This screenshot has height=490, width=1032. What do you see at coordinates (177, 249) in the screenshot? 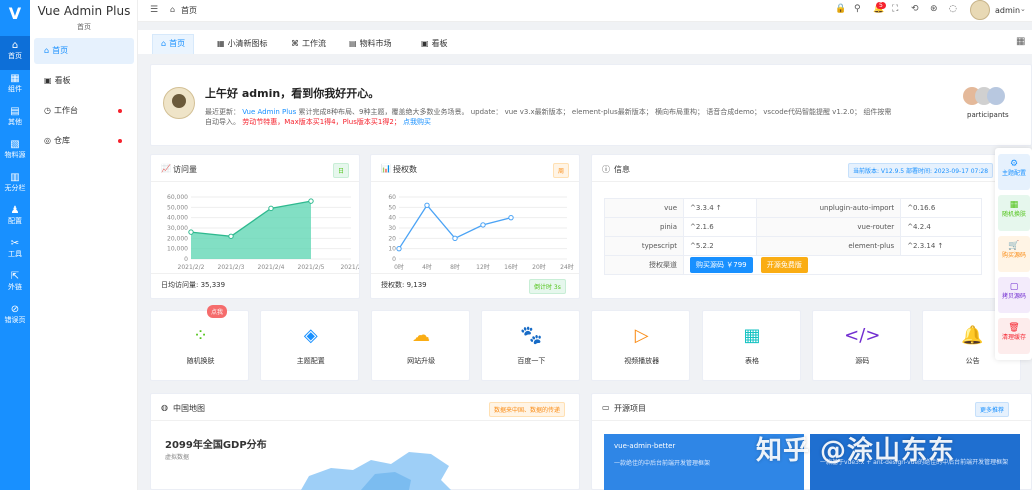
I see `y-tick-label: 10,000` at bounding box center [177, 249].